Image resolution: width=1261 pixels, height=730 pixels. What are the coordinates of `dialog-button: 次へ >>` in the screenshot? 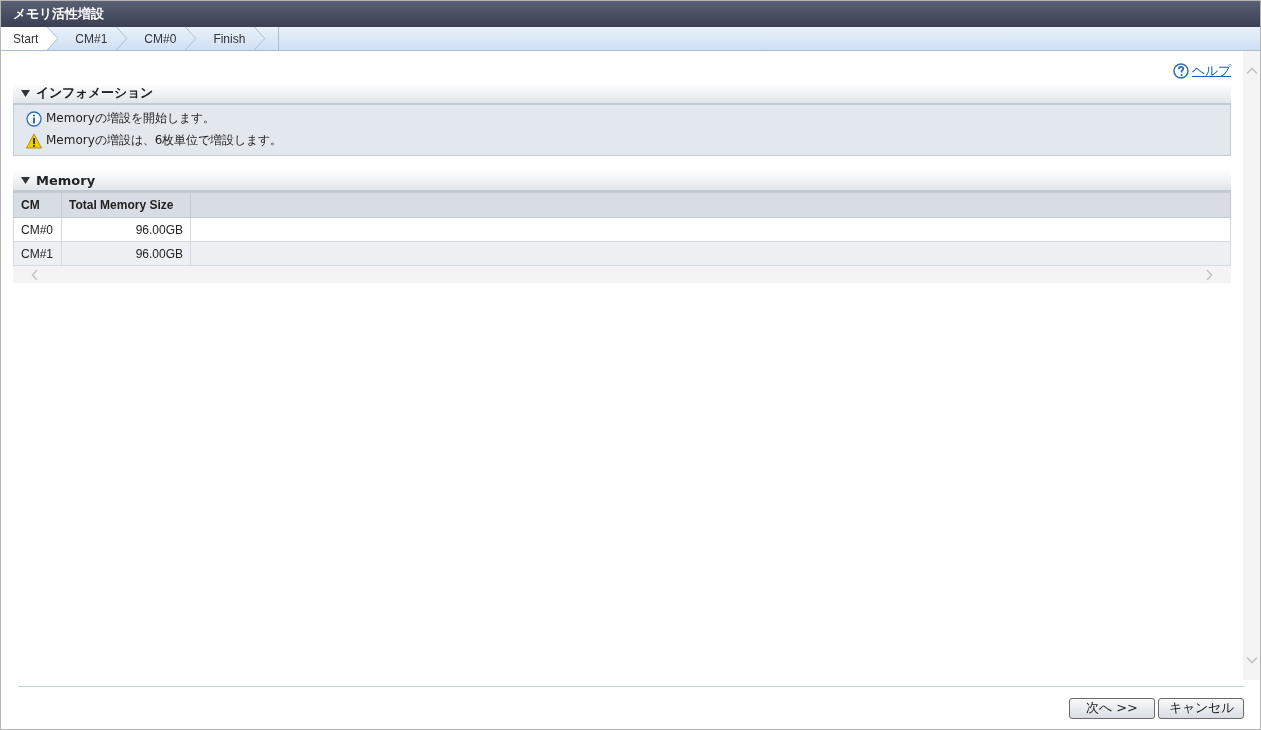 It's located at (1112, 708).